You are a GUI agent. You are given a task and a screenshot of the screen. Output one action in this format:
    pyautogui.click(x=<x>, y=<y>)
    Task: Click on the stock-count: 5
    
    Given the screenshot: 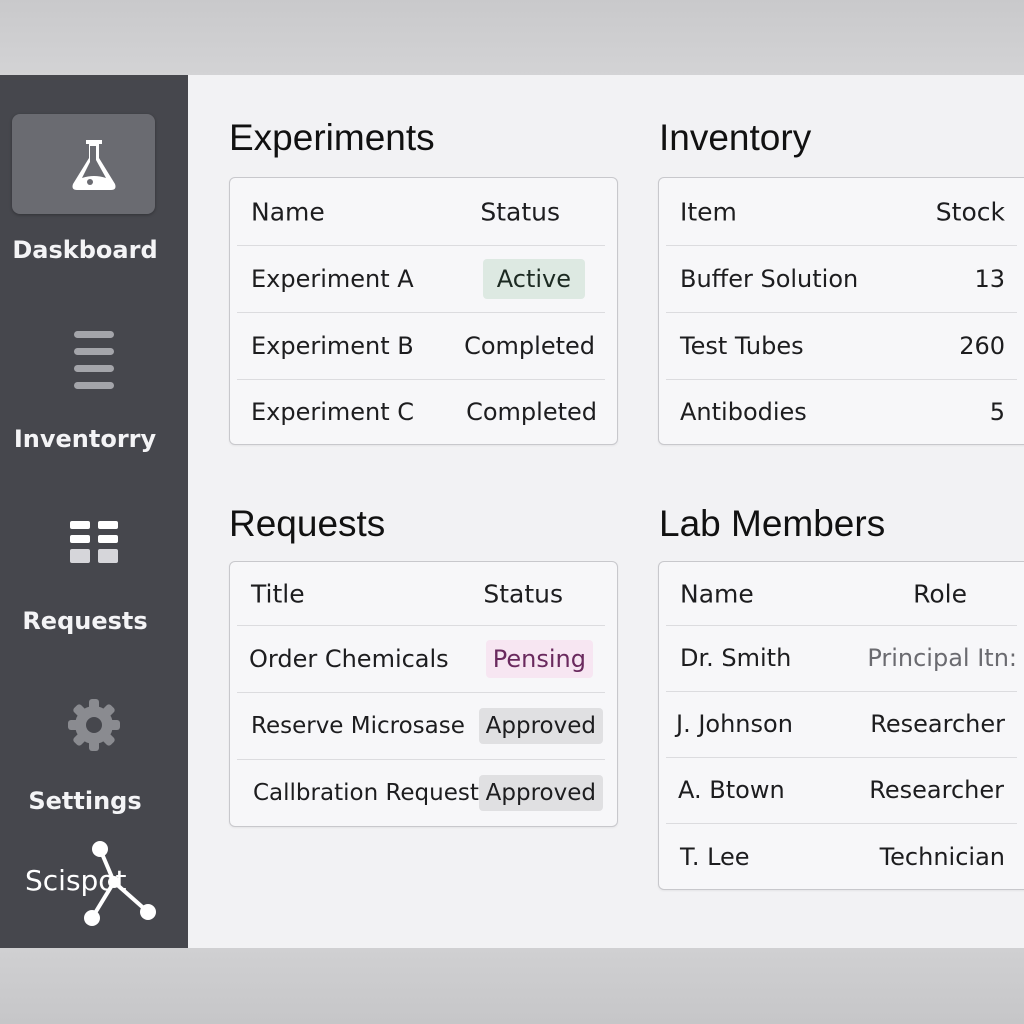 What is the action you would take?
    pyautogui.click(x=997, y=412)
    